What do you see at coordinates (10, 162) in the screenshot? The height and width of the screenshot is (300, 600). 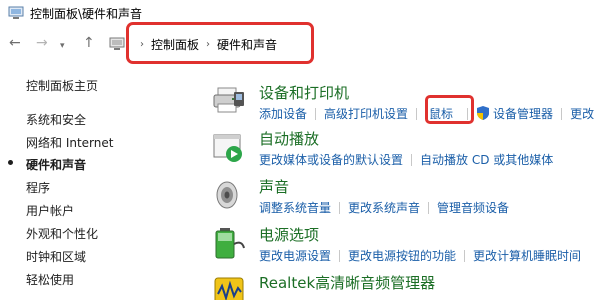 I see `active-item-bullet` at bounding box center [10, 162].